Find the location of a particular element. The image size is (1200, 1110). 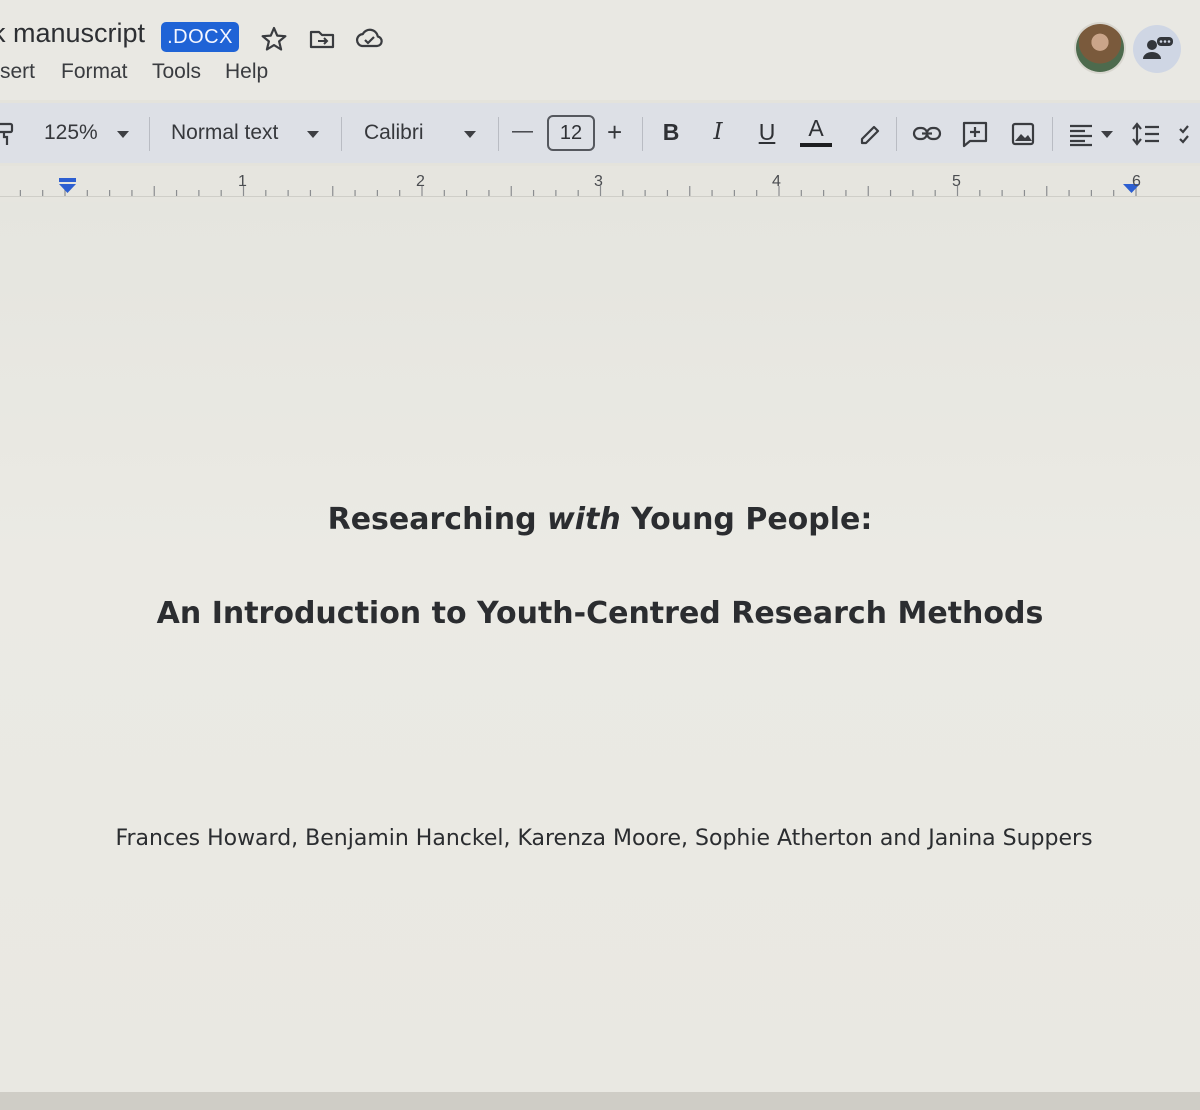

zoom-select: 125% is located at coordinates (71, 133).